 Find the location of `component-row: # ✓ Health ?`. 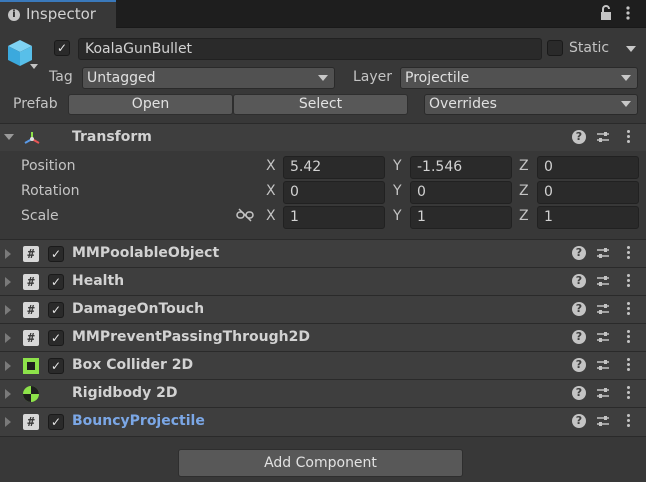

component-row: # ✓ Health ? is located at coordinates (323, 281).